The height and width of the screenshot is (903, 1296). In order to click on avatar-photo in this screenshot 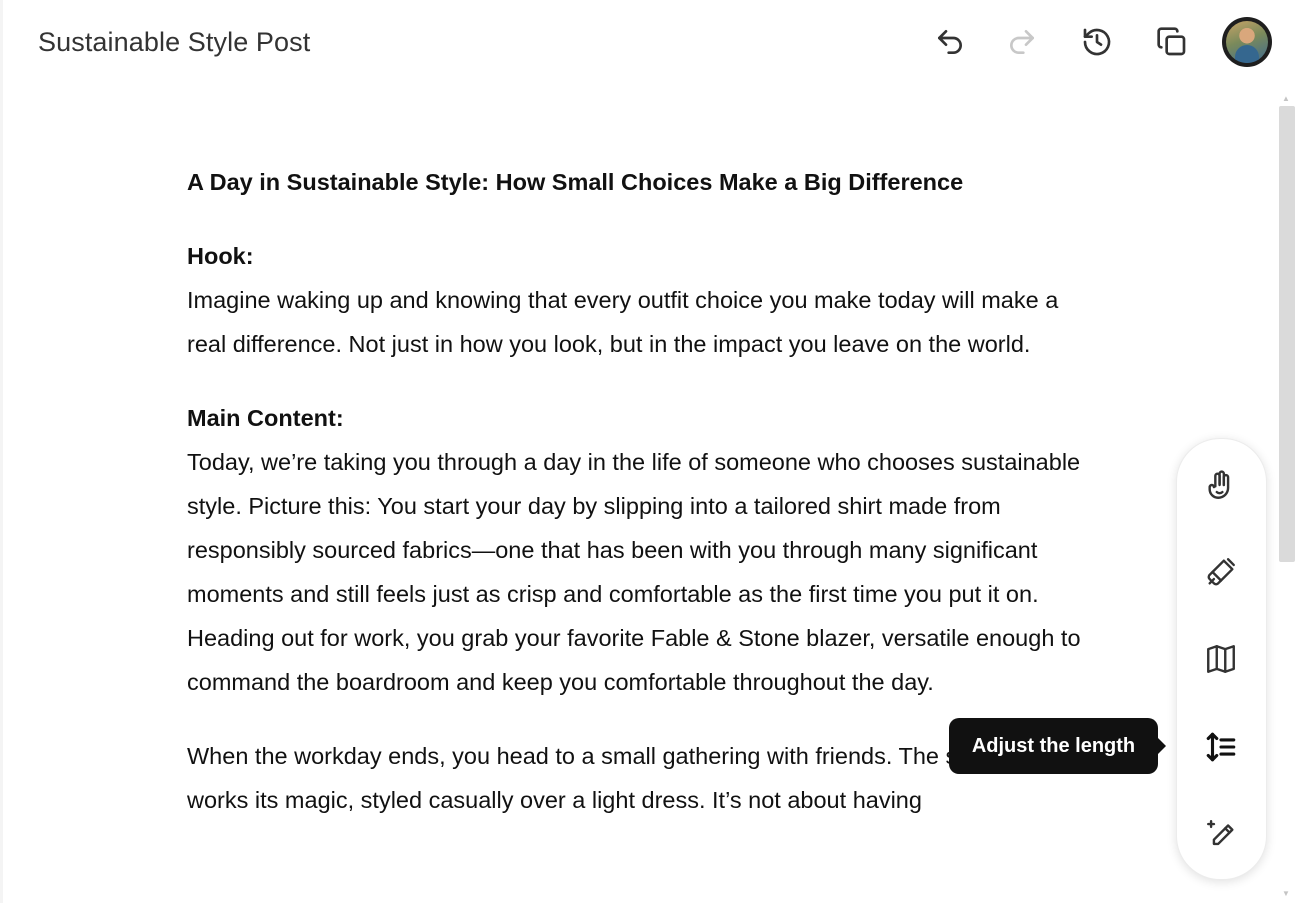, I will do `click(1247, 42)`.